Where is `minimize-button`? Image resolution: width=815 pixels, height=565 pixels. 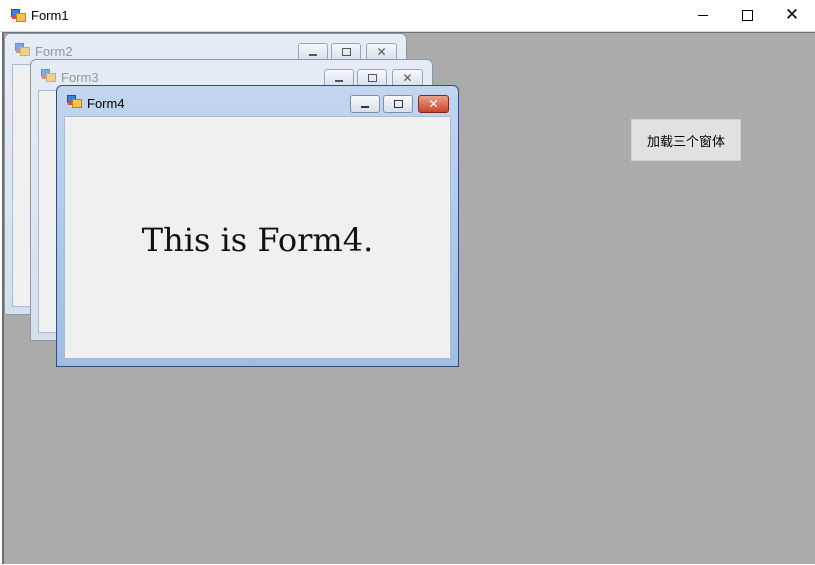
minimize-button is located at coordinates (703, 15).